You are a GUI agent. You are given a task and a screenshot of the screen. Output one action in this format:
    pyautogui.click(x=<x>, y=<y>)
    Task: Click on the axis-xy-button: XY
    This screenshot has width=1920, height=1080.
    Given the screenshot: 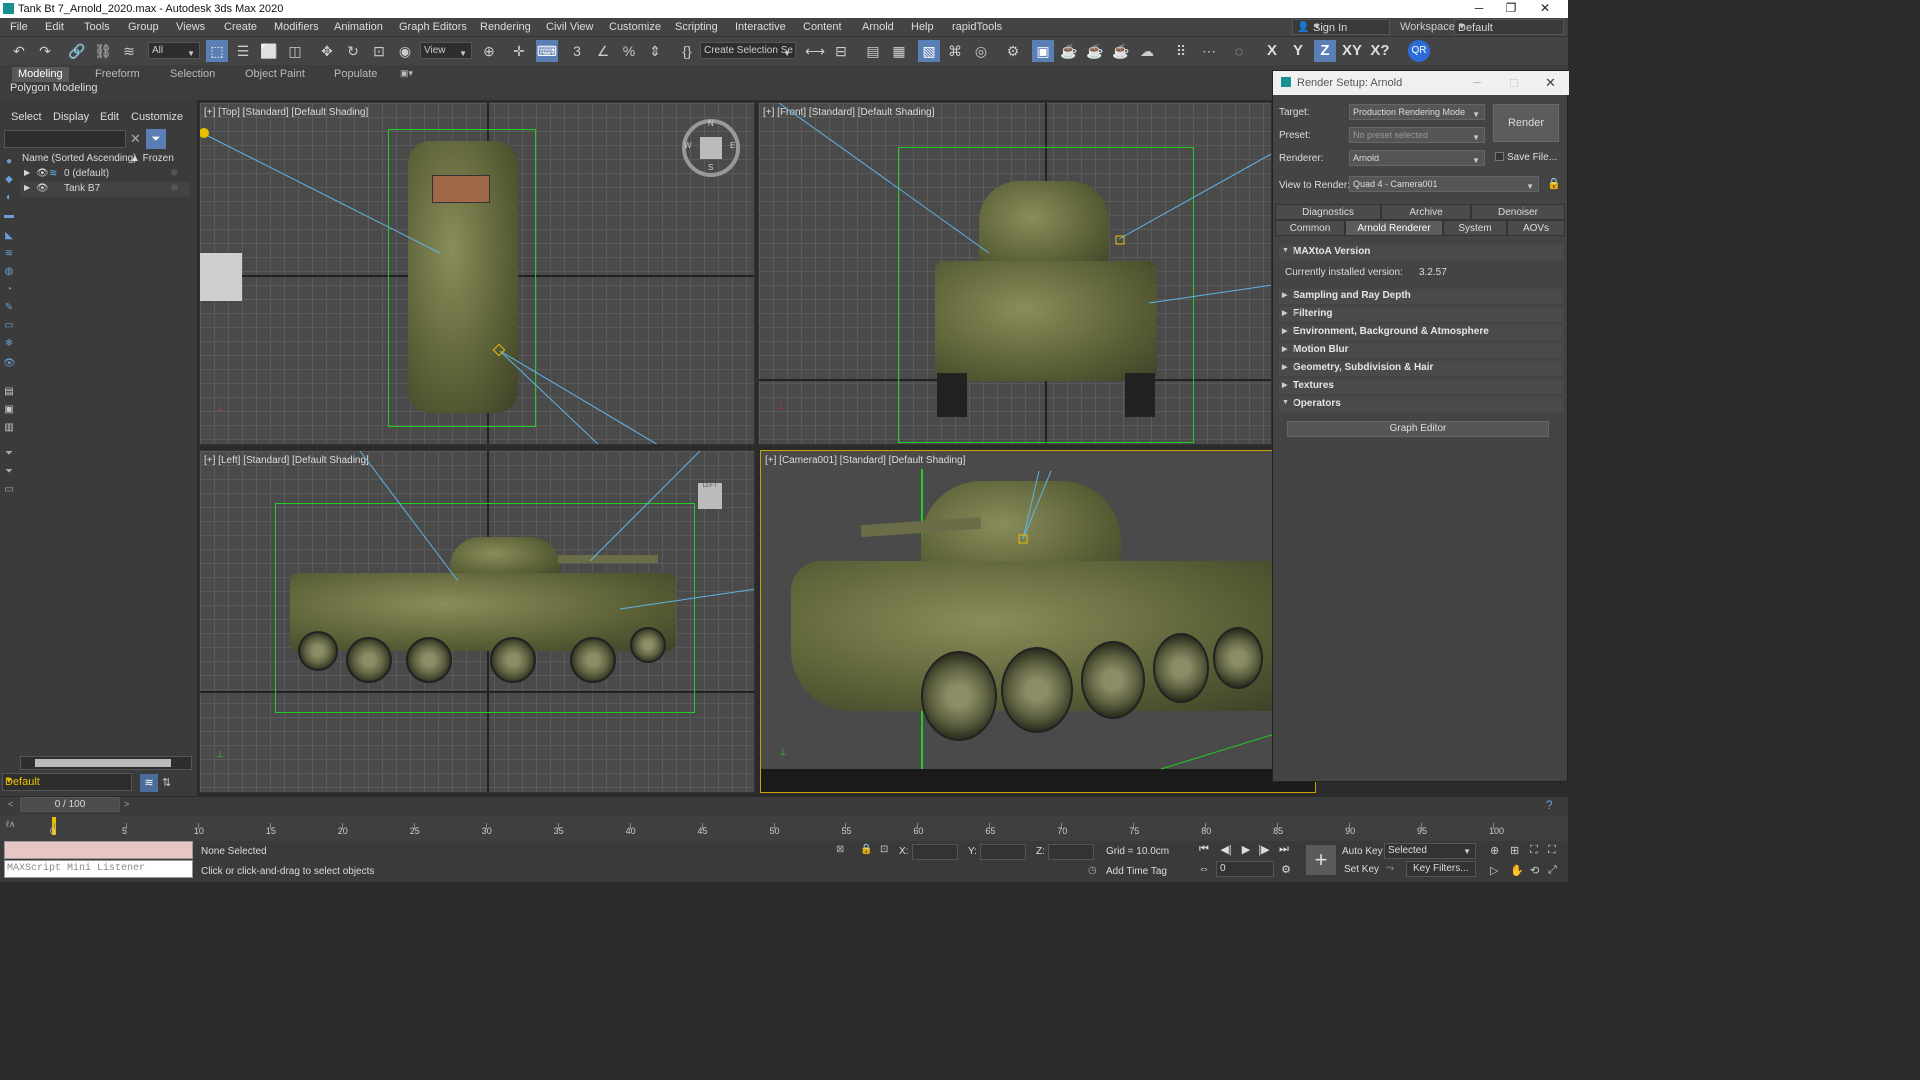 What is the action you would take?
    pyautogui.click(x=1352, y=51)
    